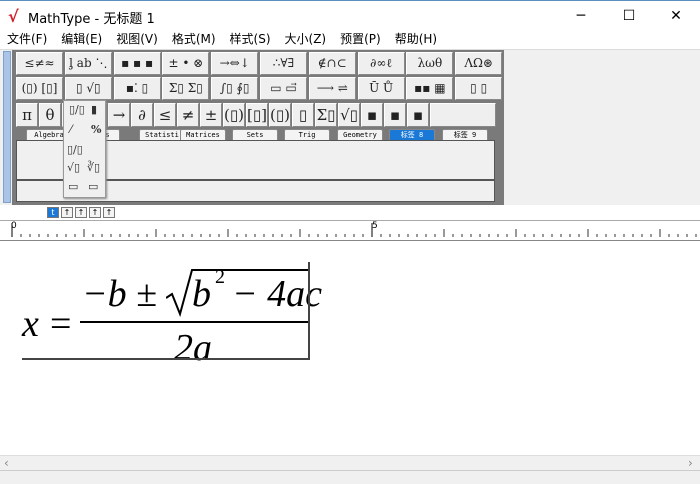 This screenshot has width=700, height=484. I want to click on denominator: 2a, so click(193, 348).